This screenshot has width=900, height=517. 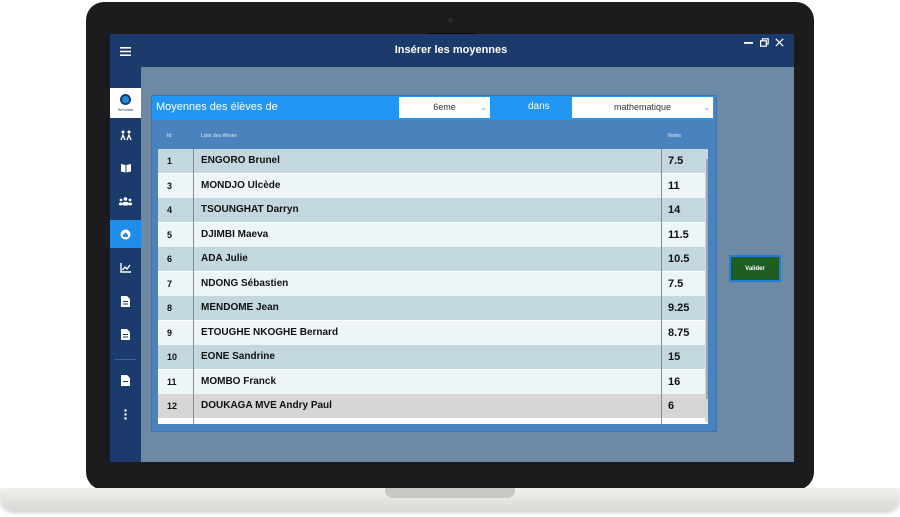 What do you see at coordinates (451, 50) in the screenshot?
I see `window-title: Insérer les moyennes` at bounding box center [451, 50].